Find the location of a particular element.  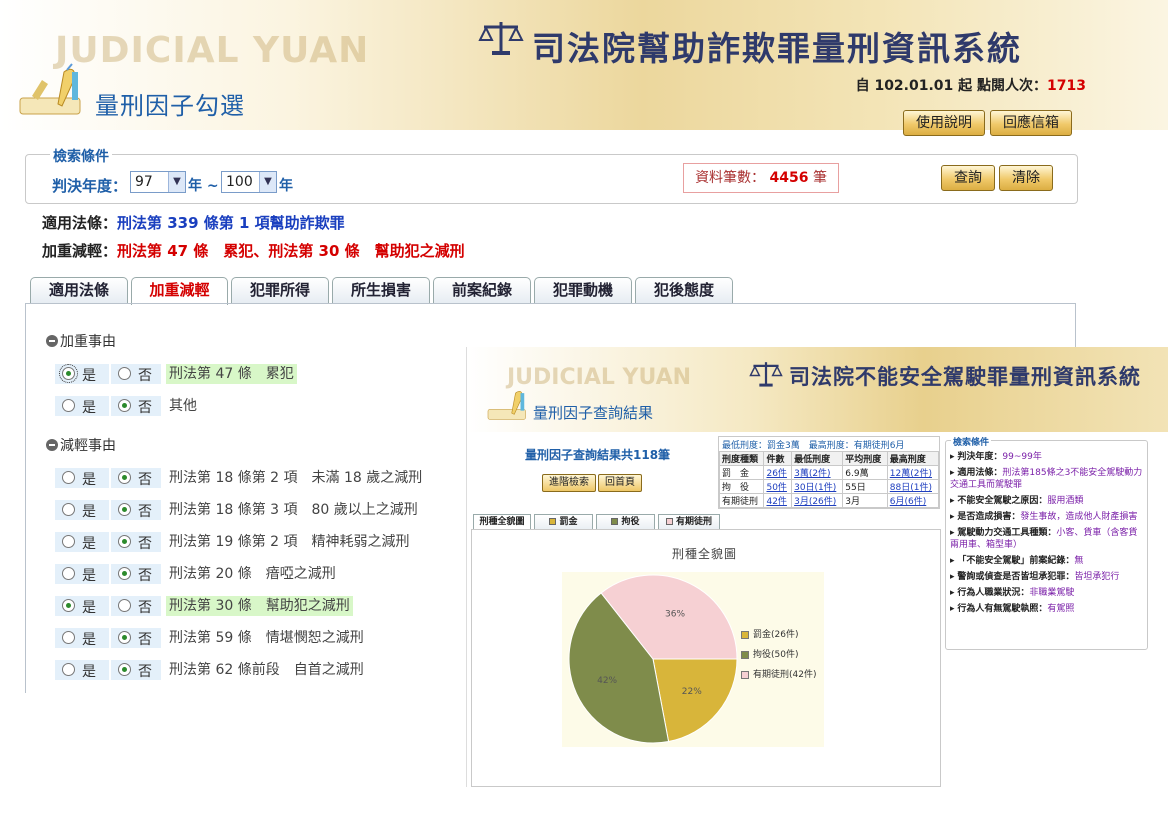

table-row: 罰 金 26件 3萬(2件) 6.9萬 12萬(2件) is located at coordinates (829, 472).